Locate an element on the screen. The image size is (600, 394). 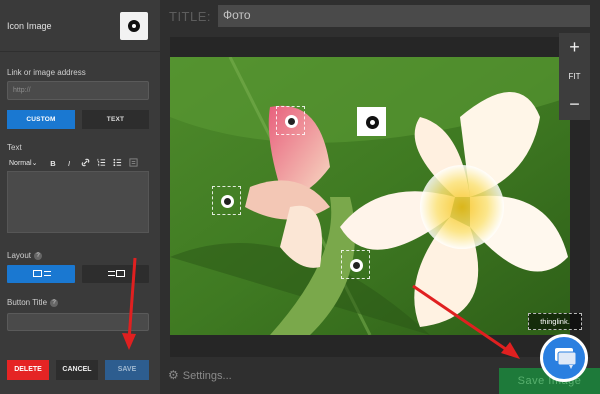
text-button: TEXT is located at coordinates (115, 119).